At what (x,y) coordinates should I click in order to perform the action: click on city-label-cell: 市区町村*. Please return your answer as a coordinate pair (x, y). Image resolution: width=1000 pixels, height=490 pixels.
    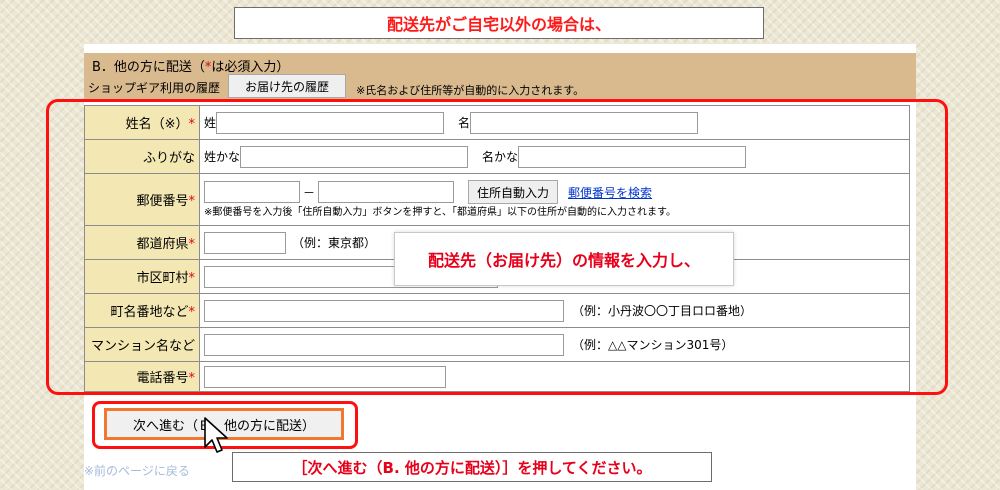
    Looking at the image, I should click on (142, 276).